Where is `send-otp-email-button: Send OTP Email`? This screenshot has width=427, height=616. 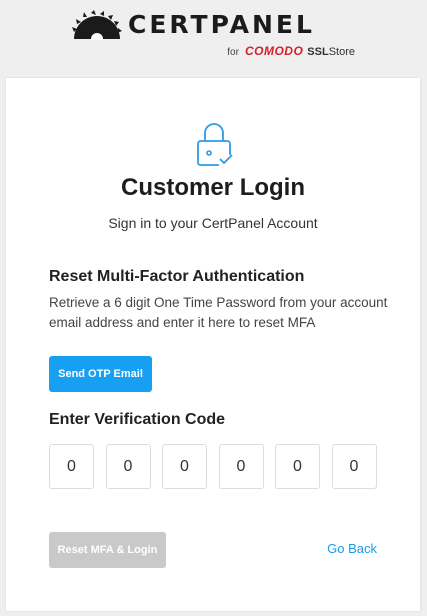
send-otp-email-button: Send OTP Email is located at coordinates (100, 374).